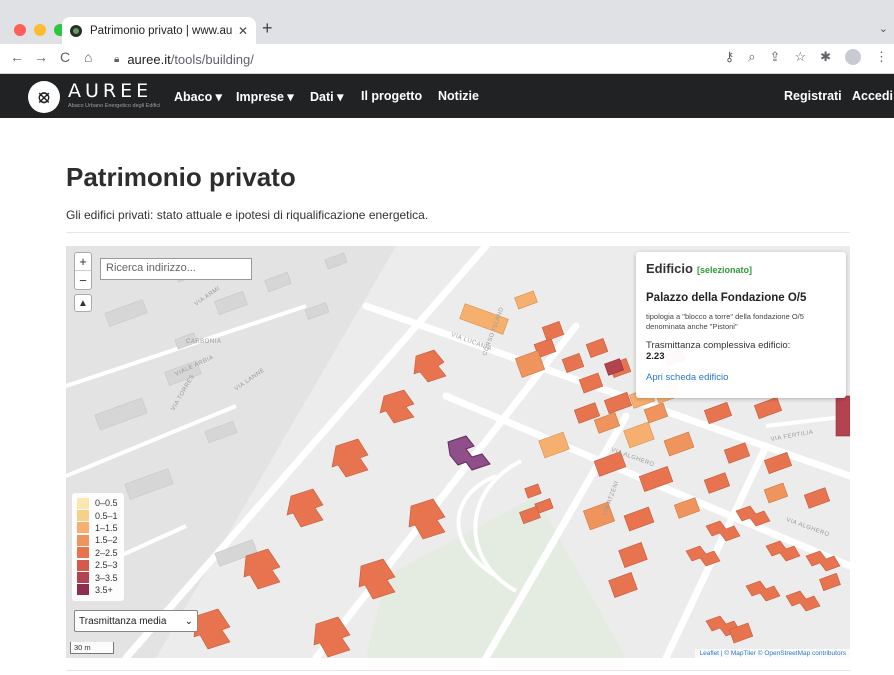 Image resolution: width=894 pixels, height=675 pixels. Describe the element at coordinates (730, 57) in the screenshot. I see `key-icon: ⚷` at that location.